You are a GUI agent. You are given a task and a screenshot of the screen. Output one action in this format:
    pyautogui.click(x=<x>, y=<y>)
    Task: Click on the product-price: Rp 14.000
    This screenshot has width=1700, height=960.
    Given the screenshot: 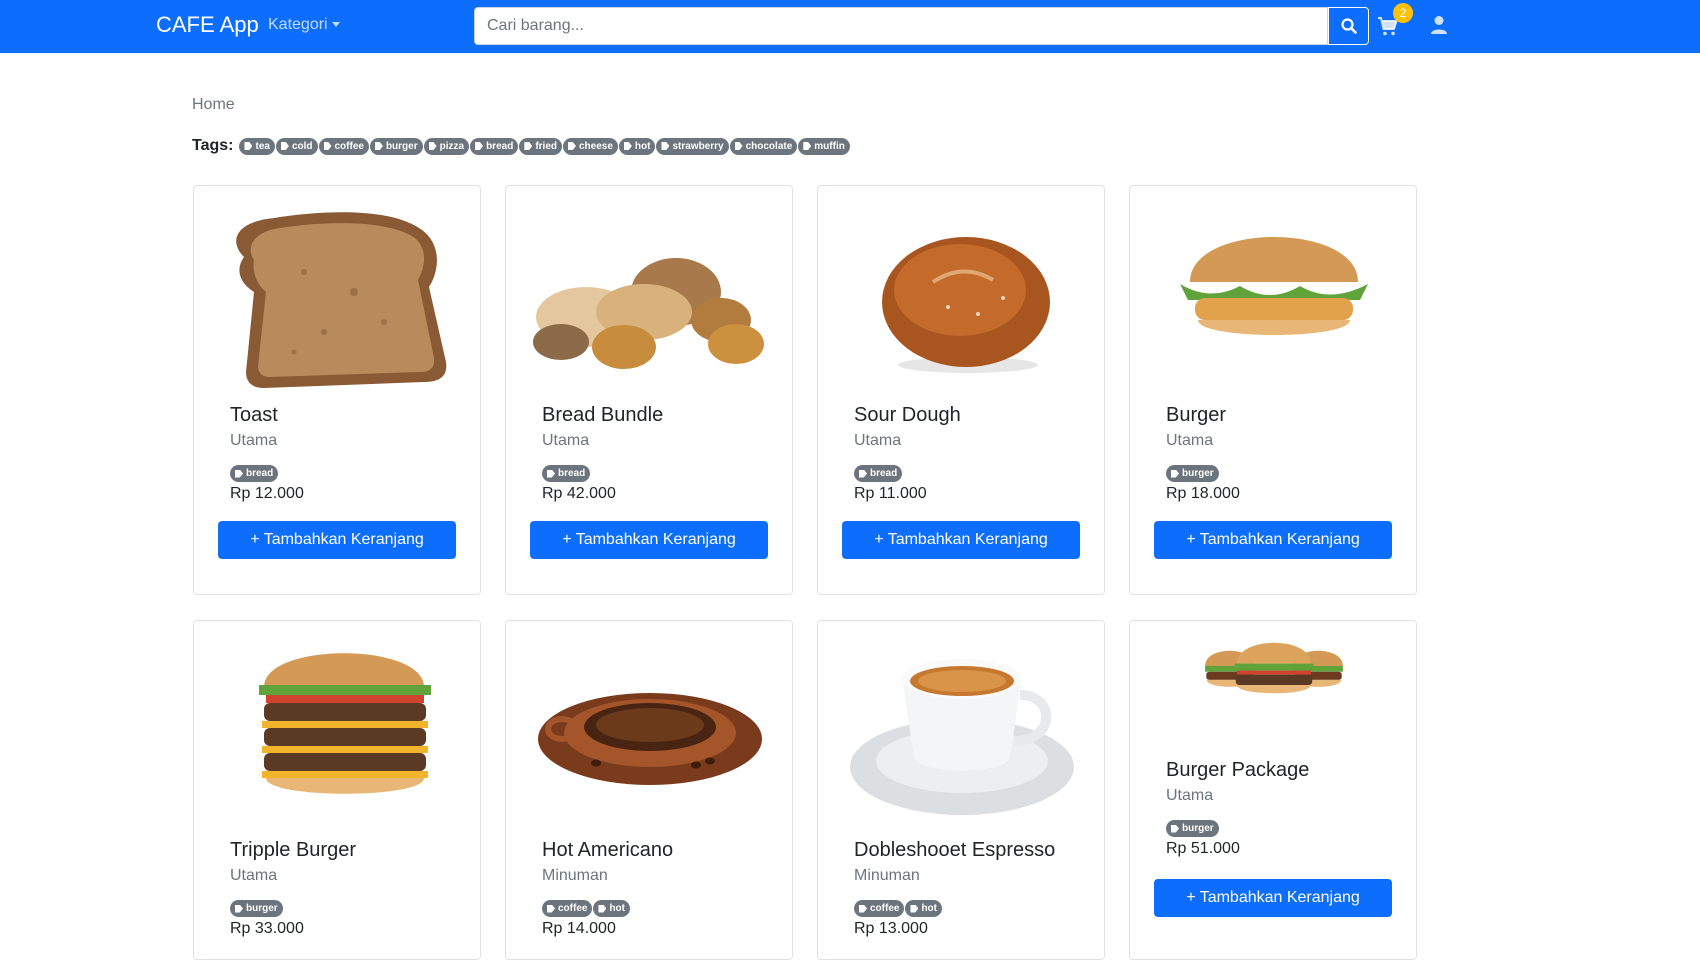 What is the action you would take?
    pyautogui.click(x=579, y=928)
    